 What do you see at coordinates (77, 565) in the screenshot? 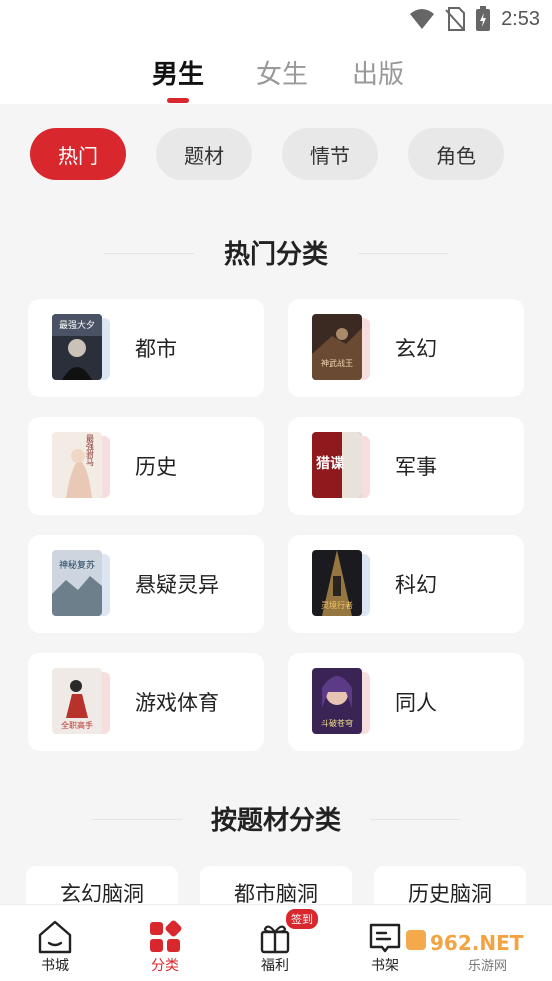
I see `cover-title: 神秘复苏` at bounding box center [77, 565].